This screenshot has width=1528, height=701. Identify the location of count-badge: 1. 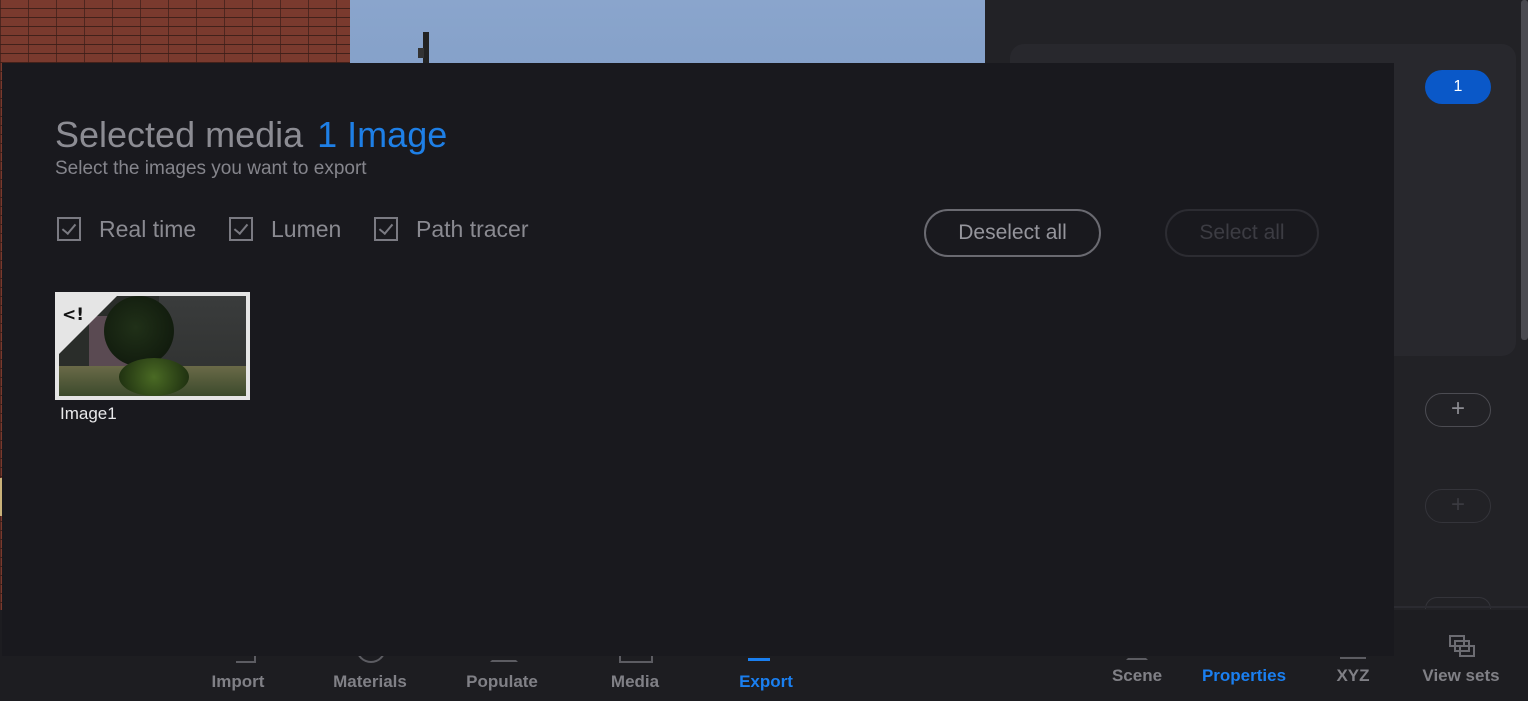
(1458, 87).